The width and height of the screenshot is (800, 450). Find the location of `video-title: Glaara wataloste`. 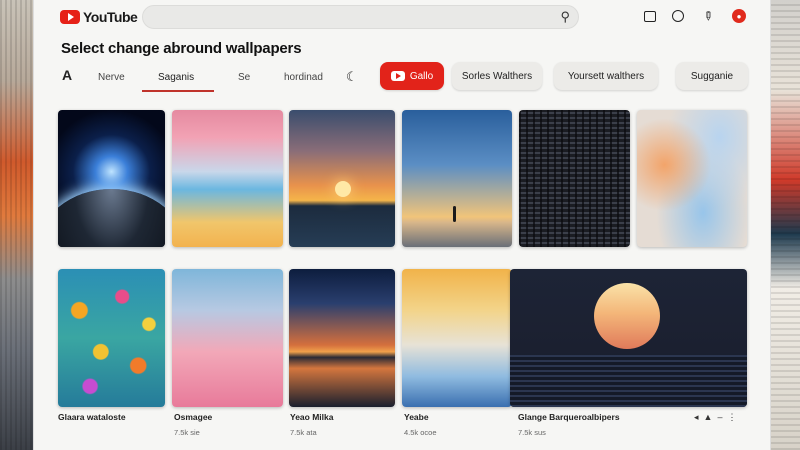

video-title: Glaara wataloste is located at coordinates (92, 417).